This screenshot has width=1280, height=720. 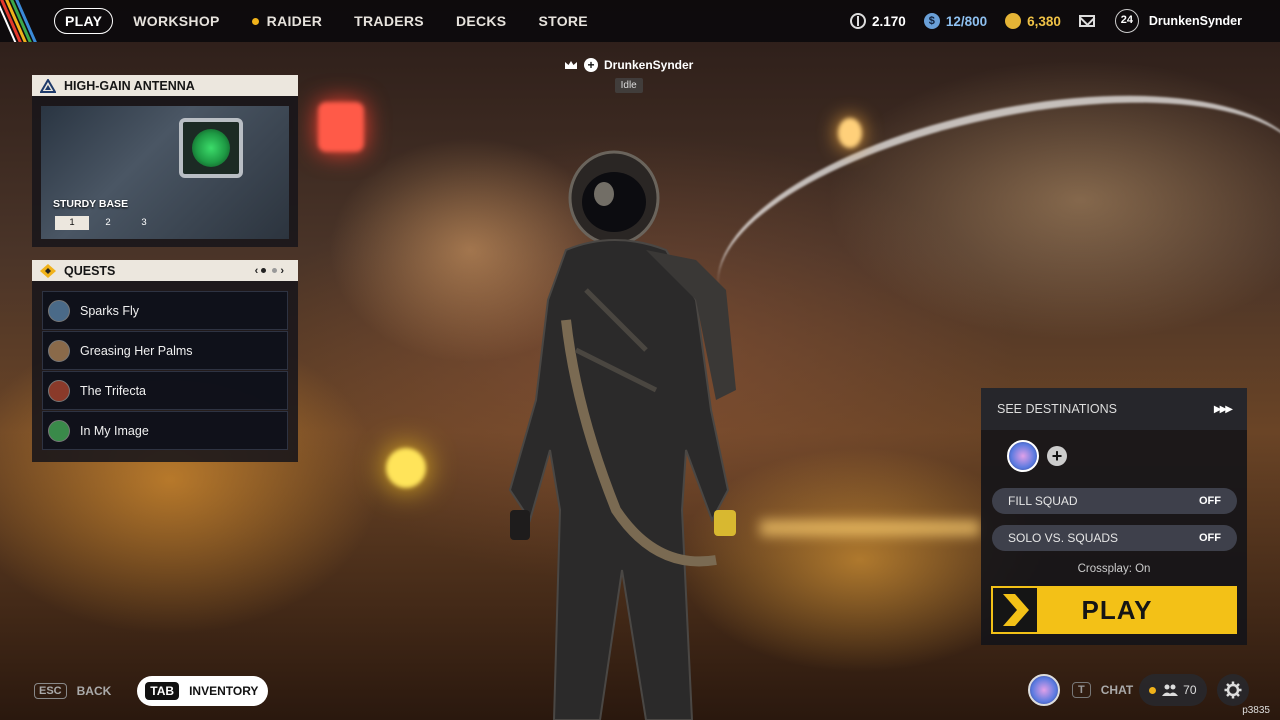 What do you see at coordinates (110, 310) in the screenshot?
I see `quest-label: Sparks Fly` at bounding box center [110, 310].